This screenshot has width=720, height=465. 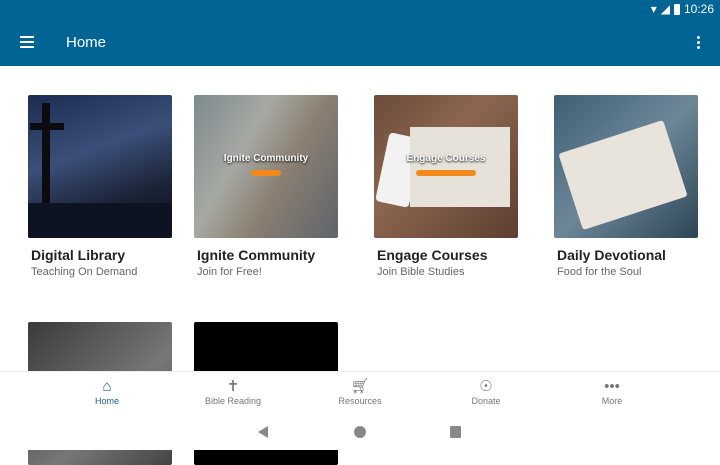 I want to click on tab-bible-reading: ✝ Bible Reading, so click(x=233, y=392).